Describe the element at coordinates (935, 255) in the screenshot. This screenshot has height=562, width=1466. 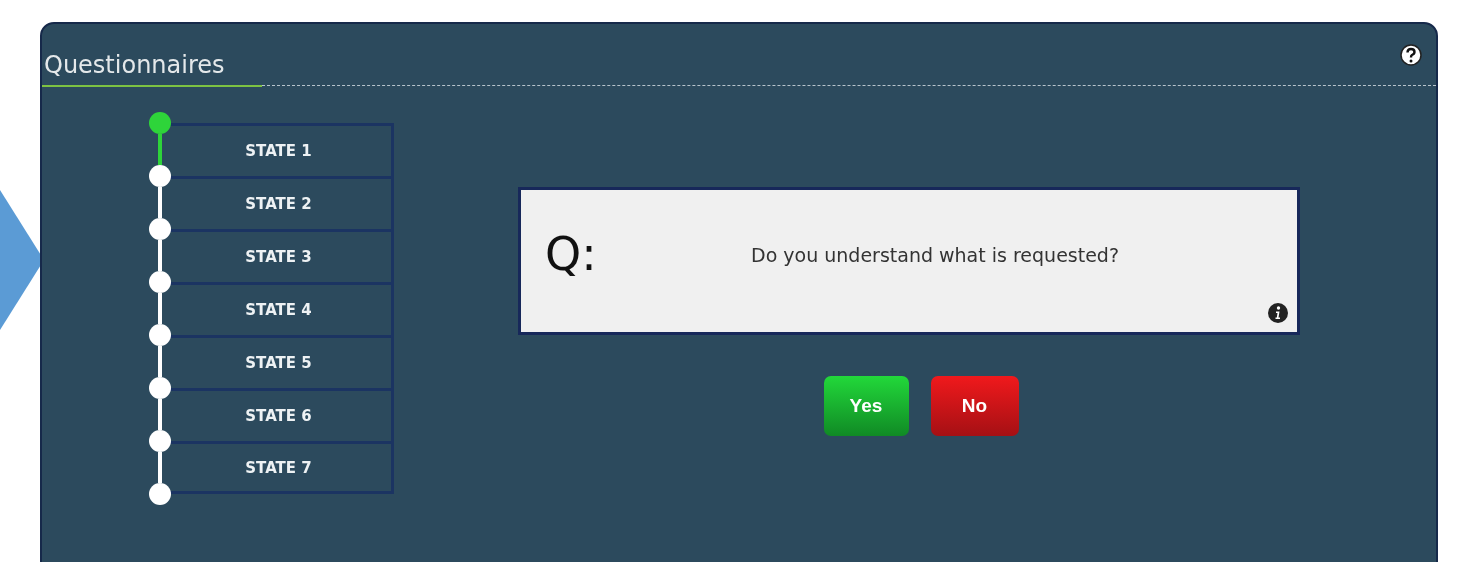
I see `question-text: Do you understand what is requested?` at that location.